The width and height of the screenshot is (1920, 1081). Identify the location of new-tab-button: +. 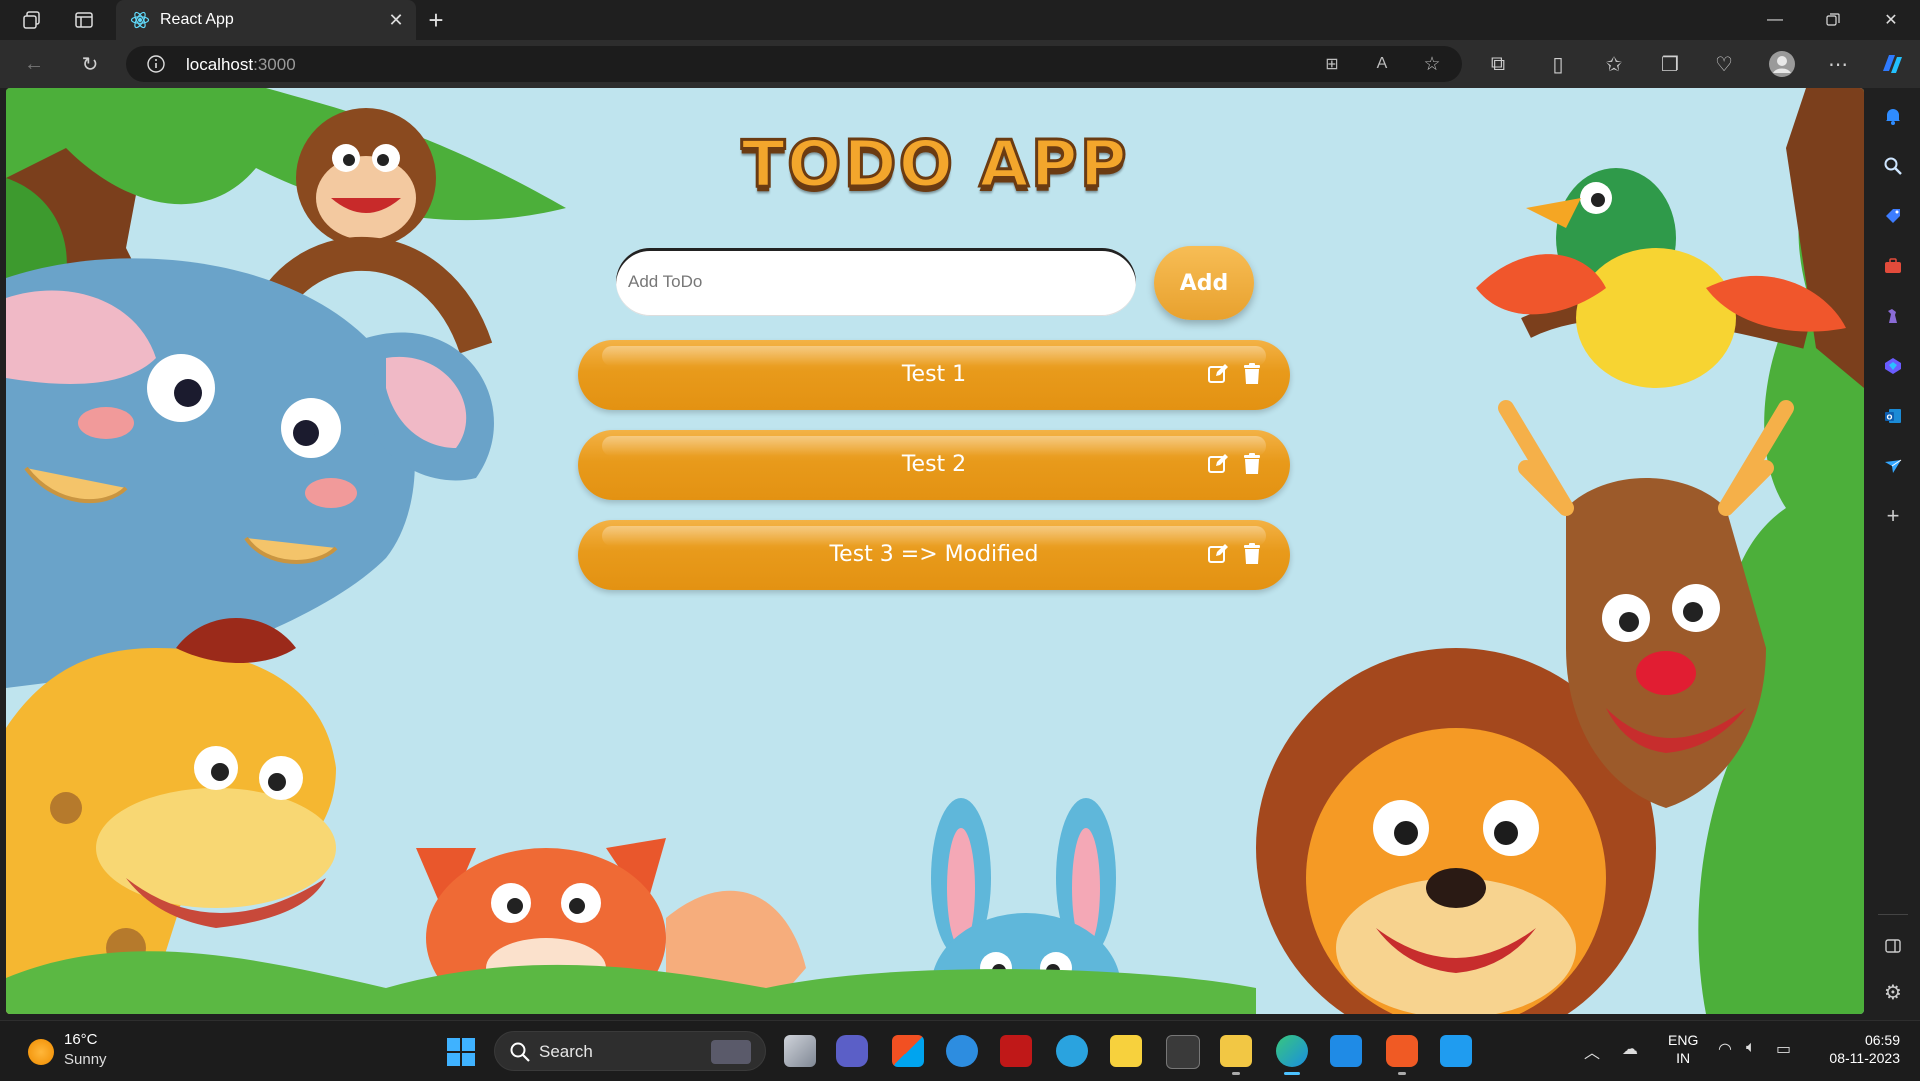
(436, 20).